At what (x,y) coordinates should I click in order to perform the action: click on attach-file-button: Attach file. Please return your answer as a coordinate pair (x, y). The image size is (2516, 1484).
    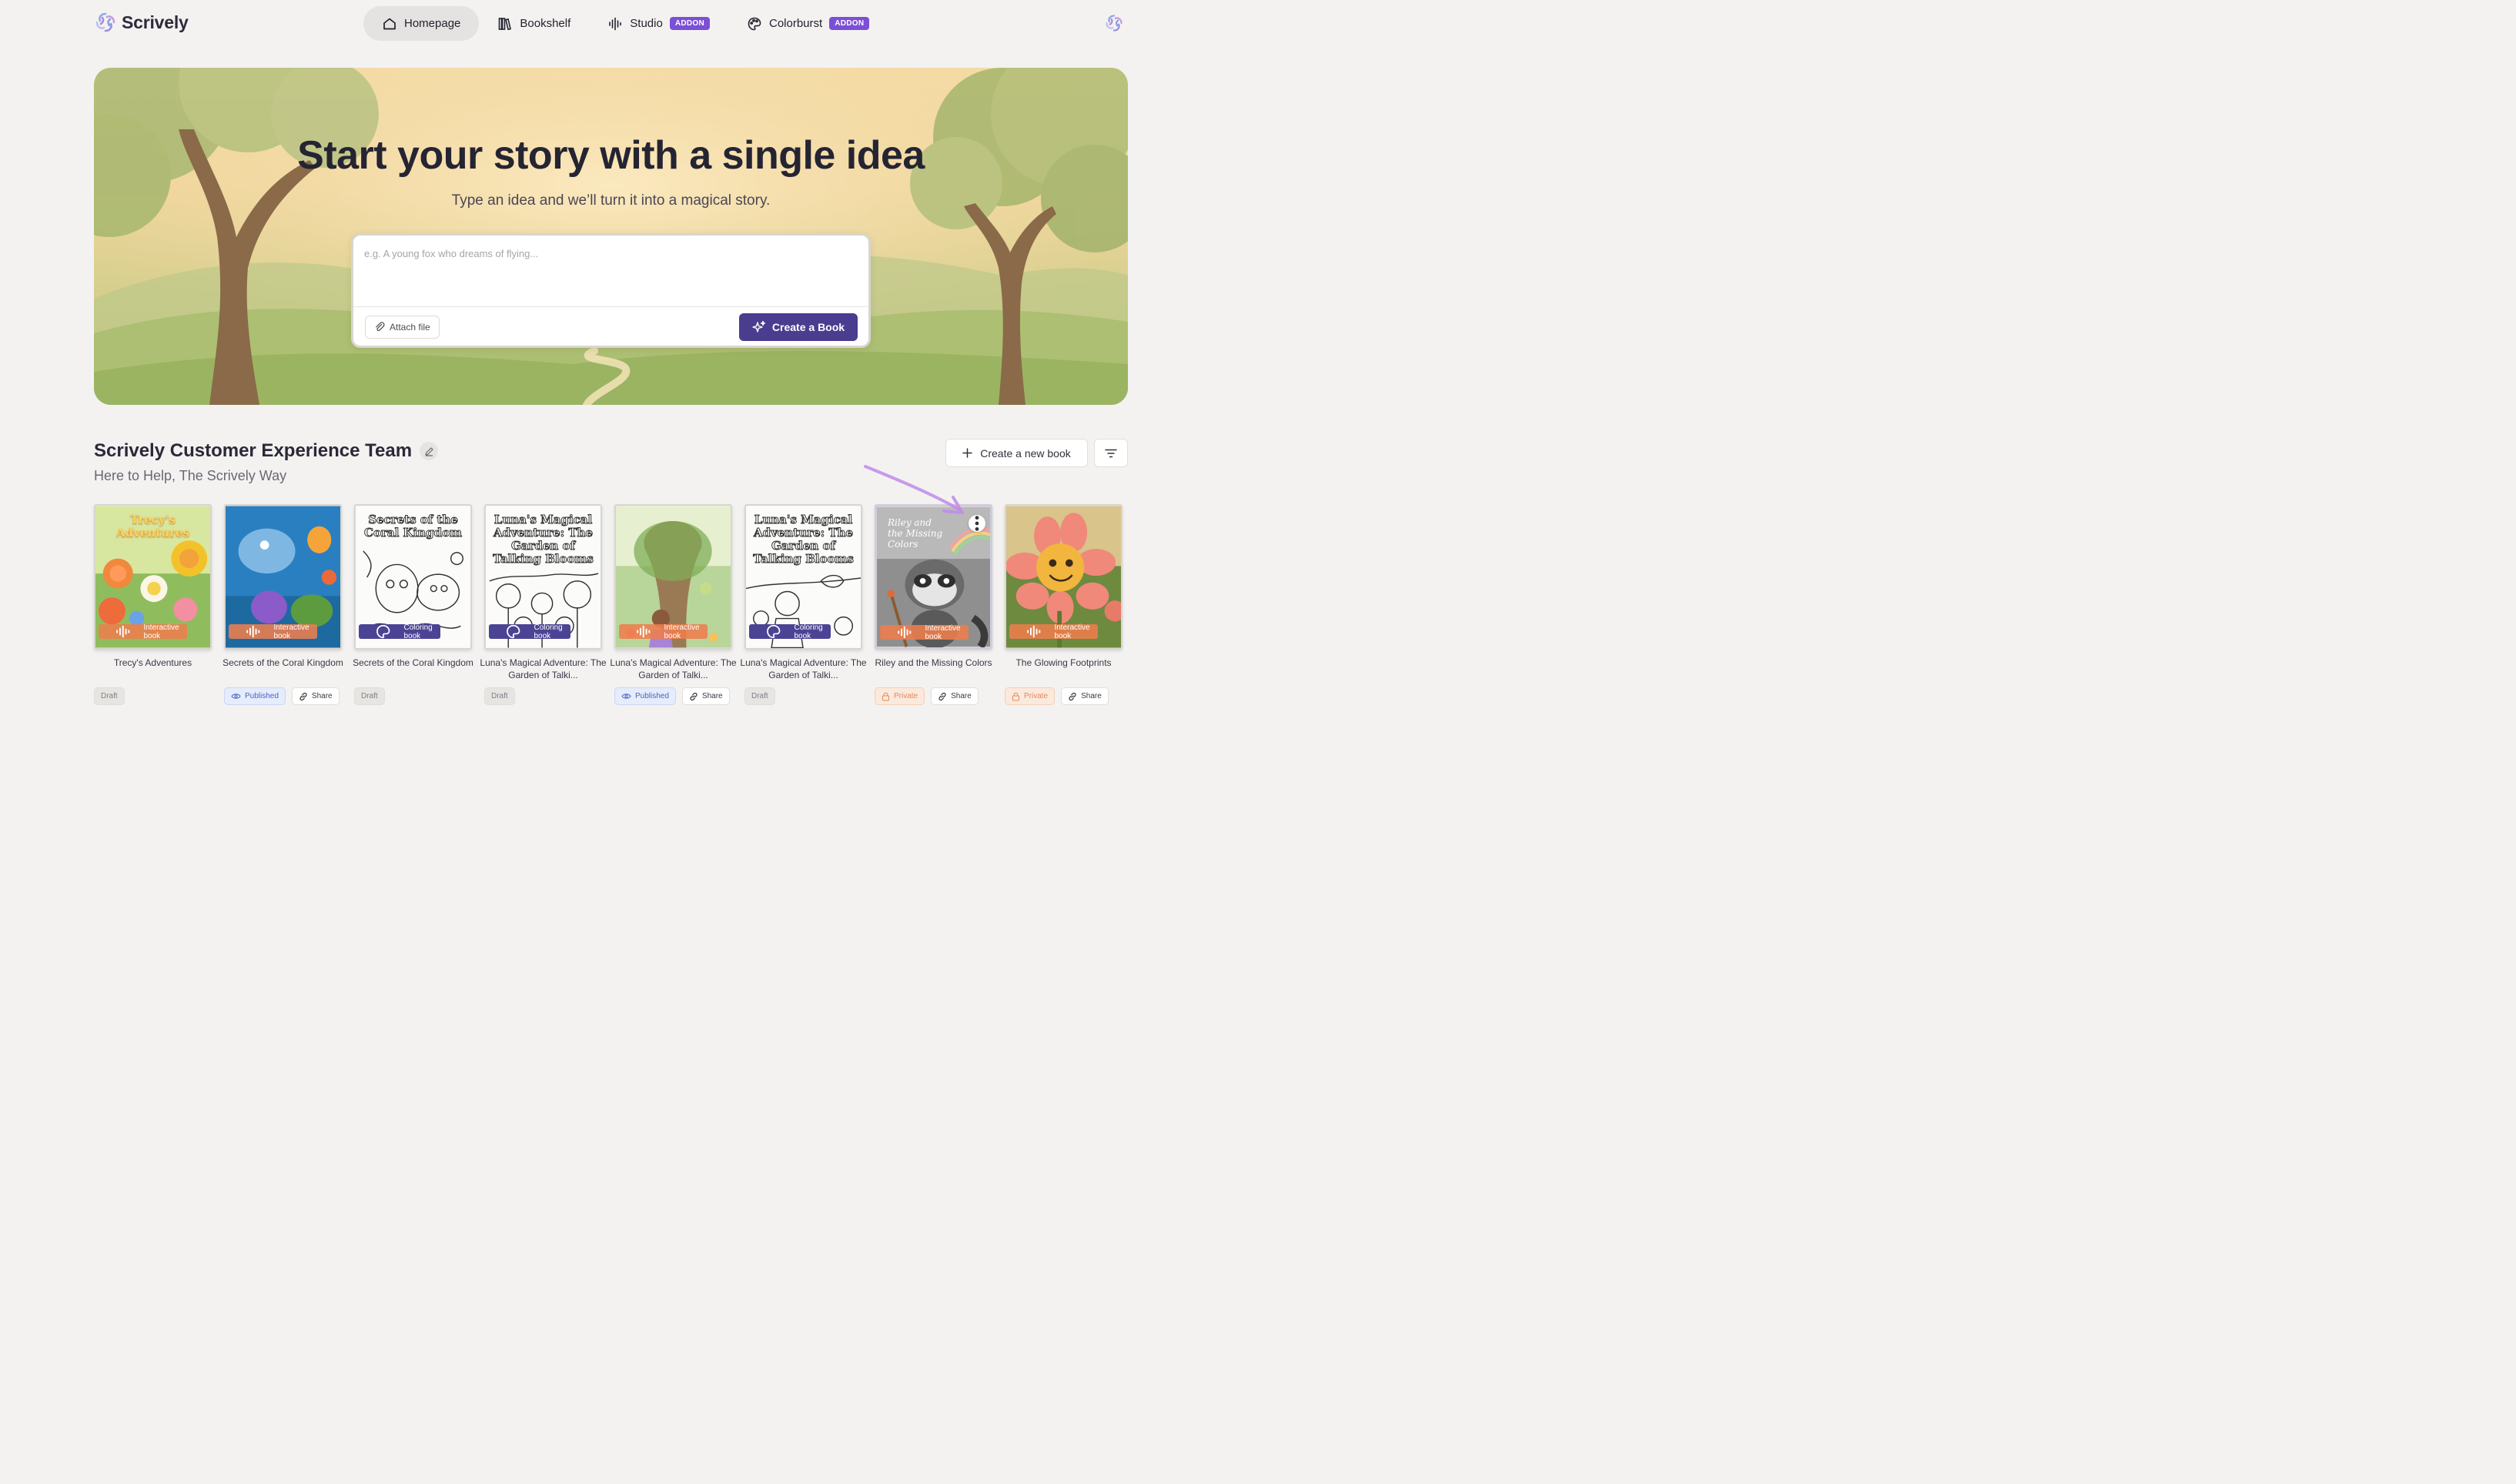
    Looking at the image, I should click on (402, 327).